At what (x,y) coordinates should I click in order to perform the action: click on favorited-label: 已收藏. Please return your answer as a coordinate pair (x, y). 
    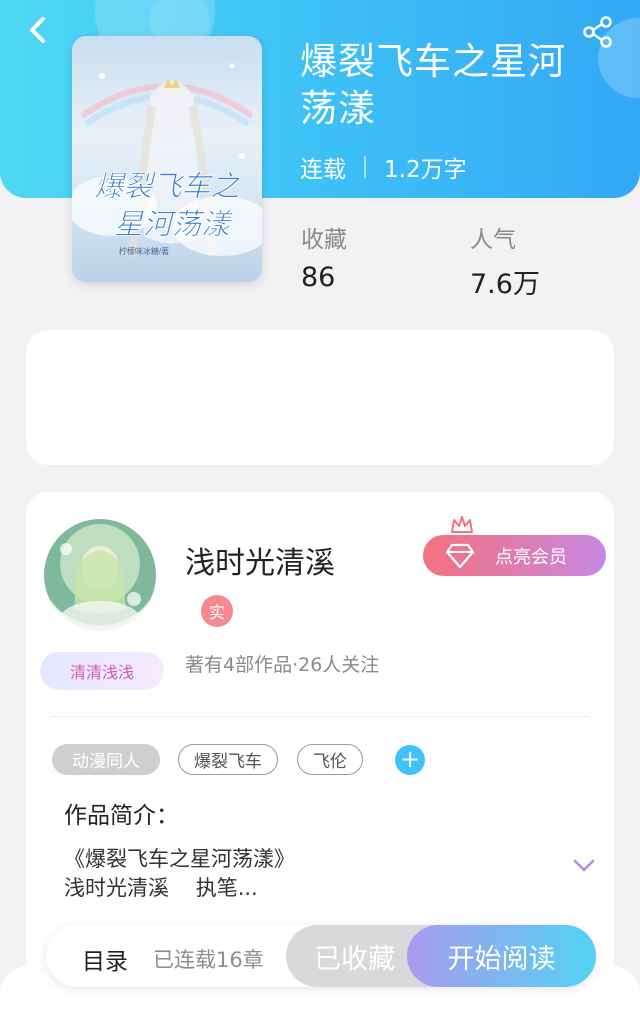
    Looking at the image, I should click on (354, 959).